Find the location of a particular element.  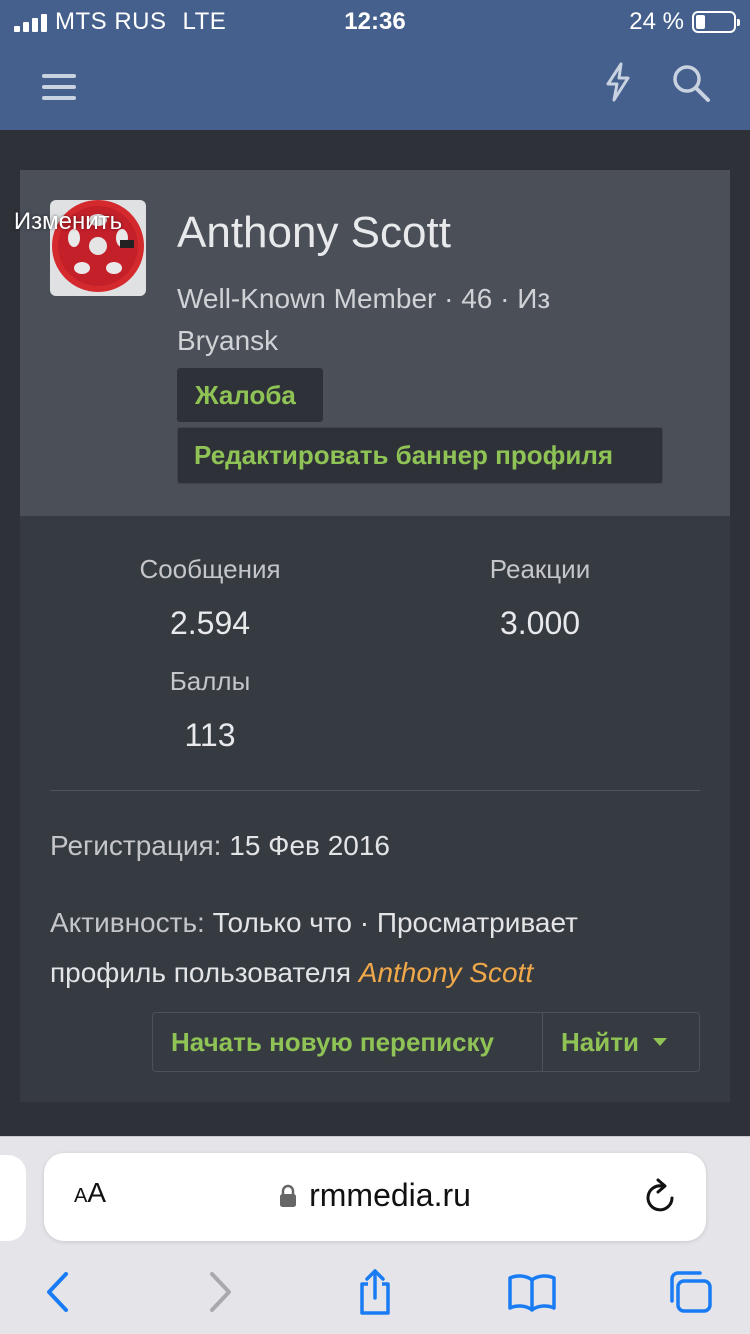

whats-new-button is located at coordinates (618, 82).